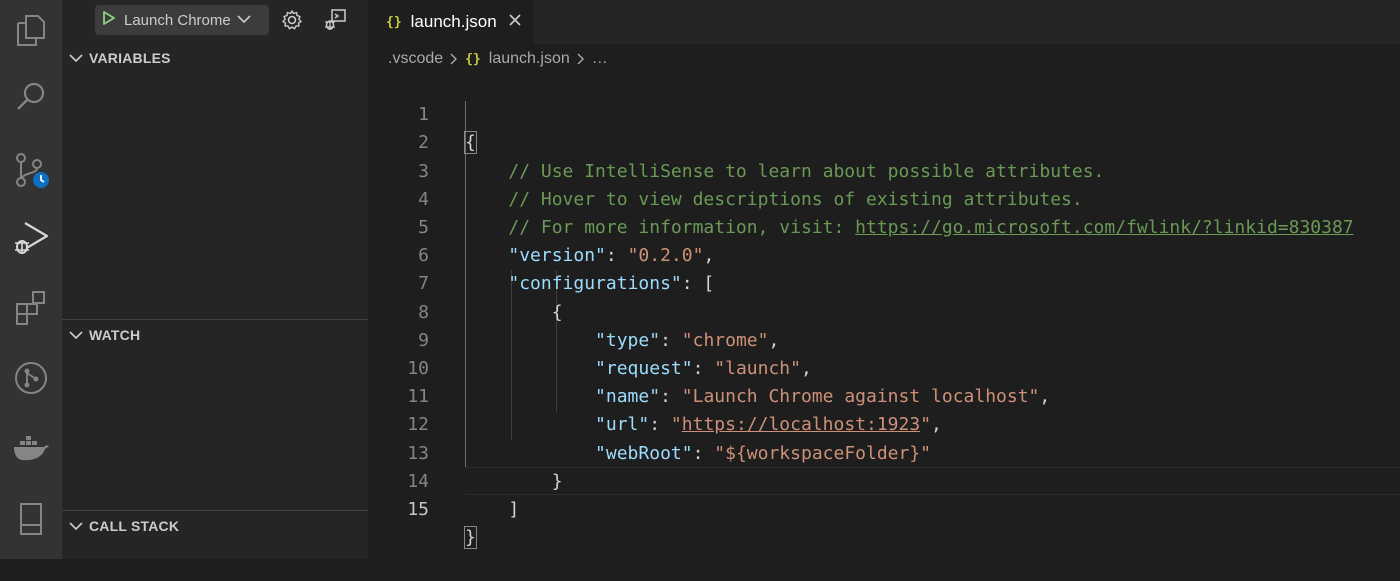 This screenshot has height=581, width=1400. What do you see at coordinates (884, 226) in the screenshot?
I see `code-line: 5 "version": "0.2.0",` at bounding box center [884, 226].